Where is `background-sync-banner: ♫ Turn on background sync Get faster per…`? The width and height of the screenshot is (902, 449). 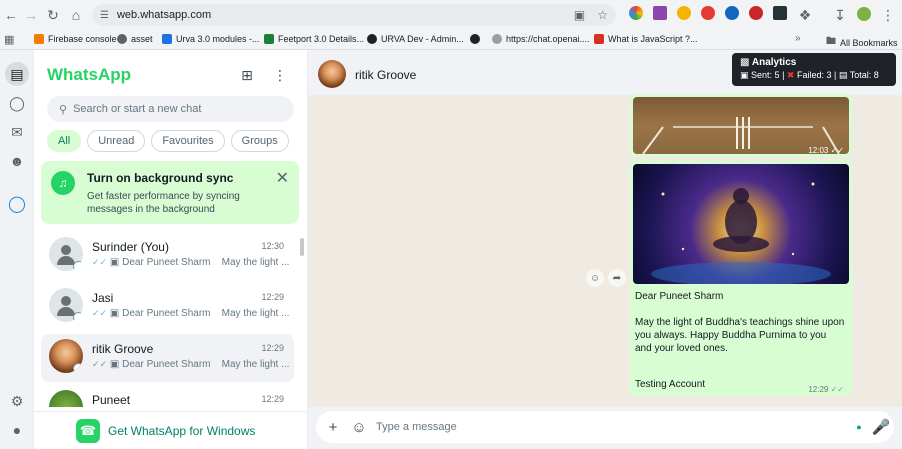 background-sync-banner: ♫ Turn on background sync Get faster per… is located at coordinates (170, 192).